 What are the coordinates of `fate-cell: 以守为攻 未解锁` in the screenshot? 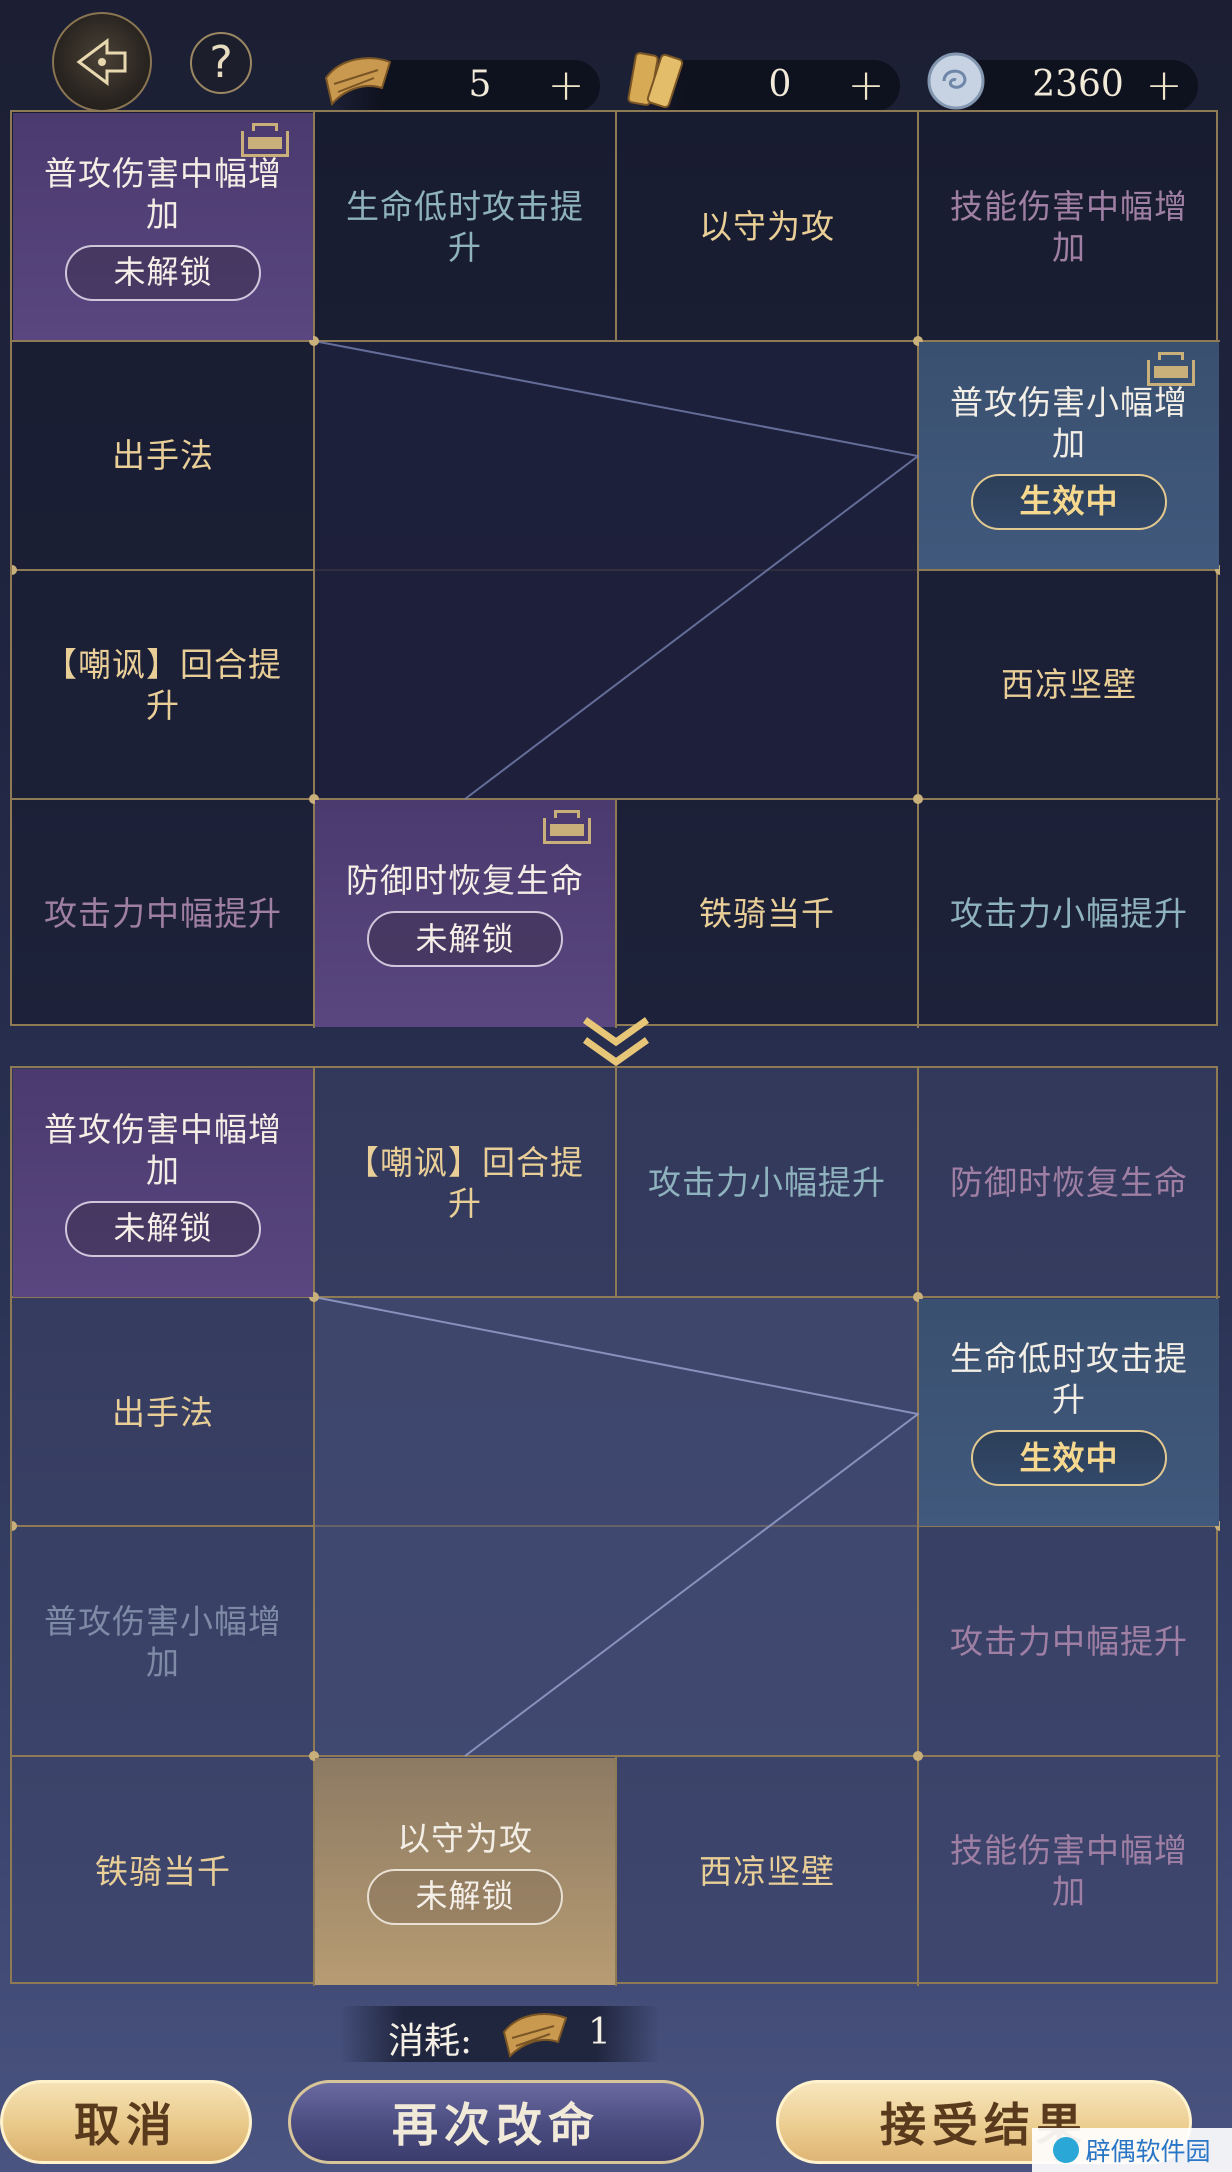 It's located at (465, 1871).